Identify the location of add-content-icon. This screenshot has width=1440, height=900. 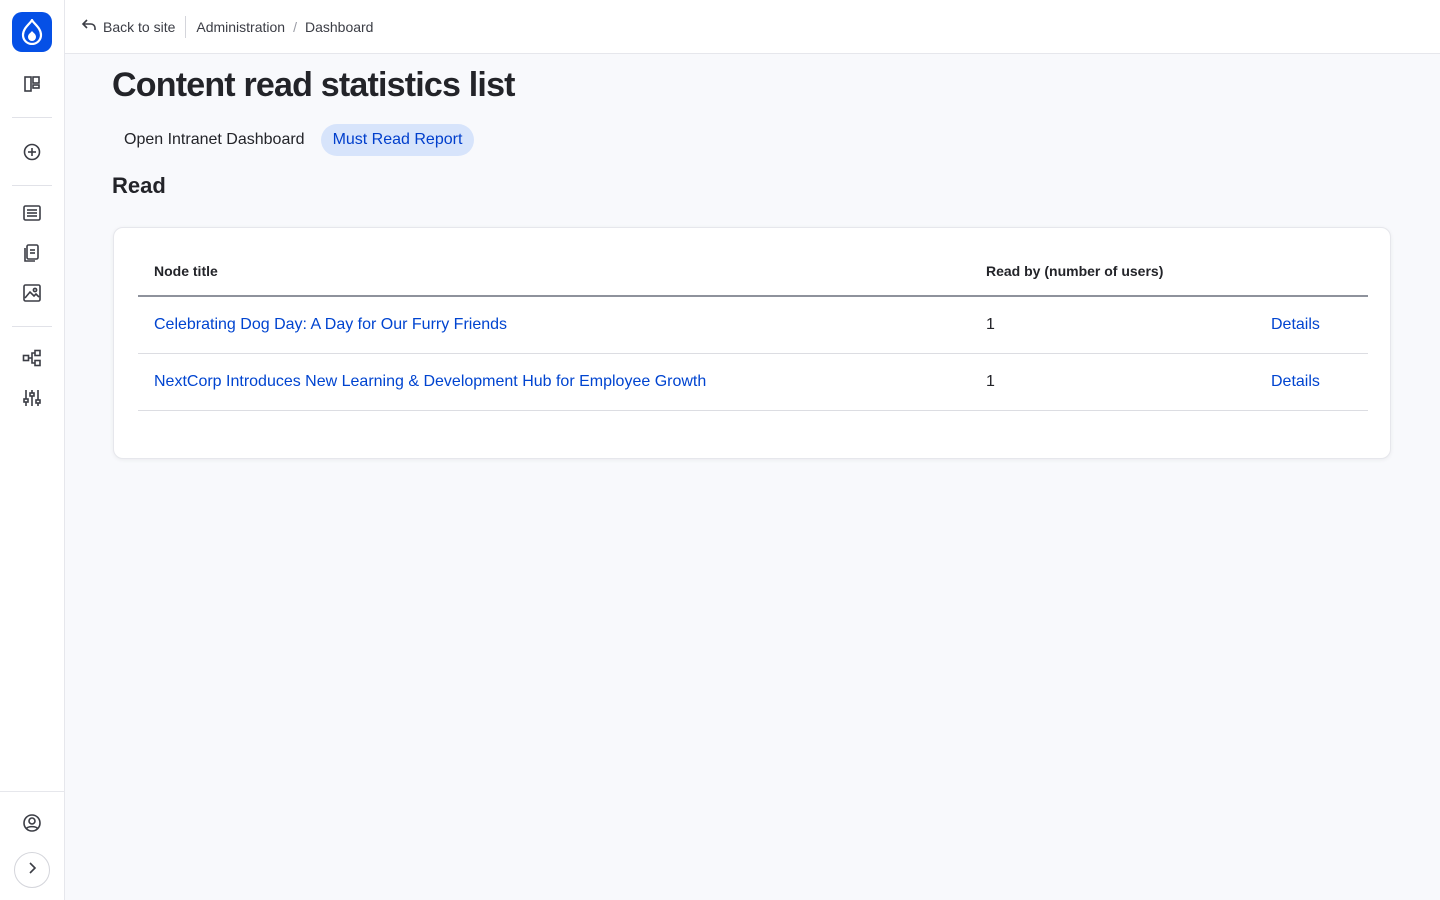
(32, 152).